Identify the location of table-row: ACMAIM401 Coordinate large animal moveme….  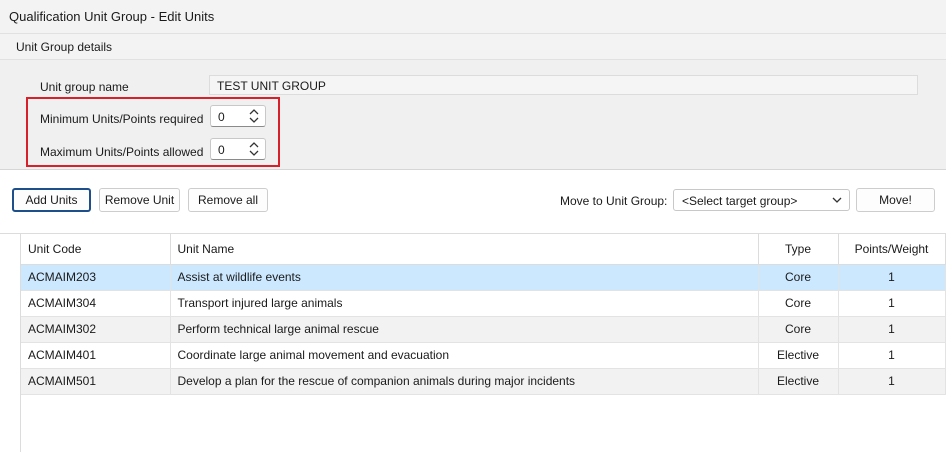
(483, 355).